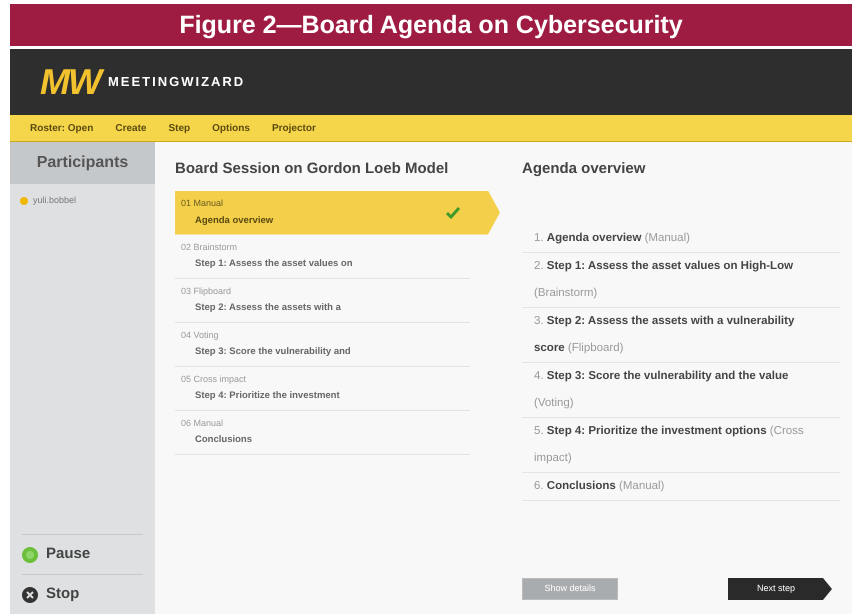 This screenshot has width=862, height=614. Describe the element at coordinates (681, 280) in the screenshot. I see `agenda-item: 2. Step 1: Assess the asset values on High-Low (Brainstorm)` at that location.